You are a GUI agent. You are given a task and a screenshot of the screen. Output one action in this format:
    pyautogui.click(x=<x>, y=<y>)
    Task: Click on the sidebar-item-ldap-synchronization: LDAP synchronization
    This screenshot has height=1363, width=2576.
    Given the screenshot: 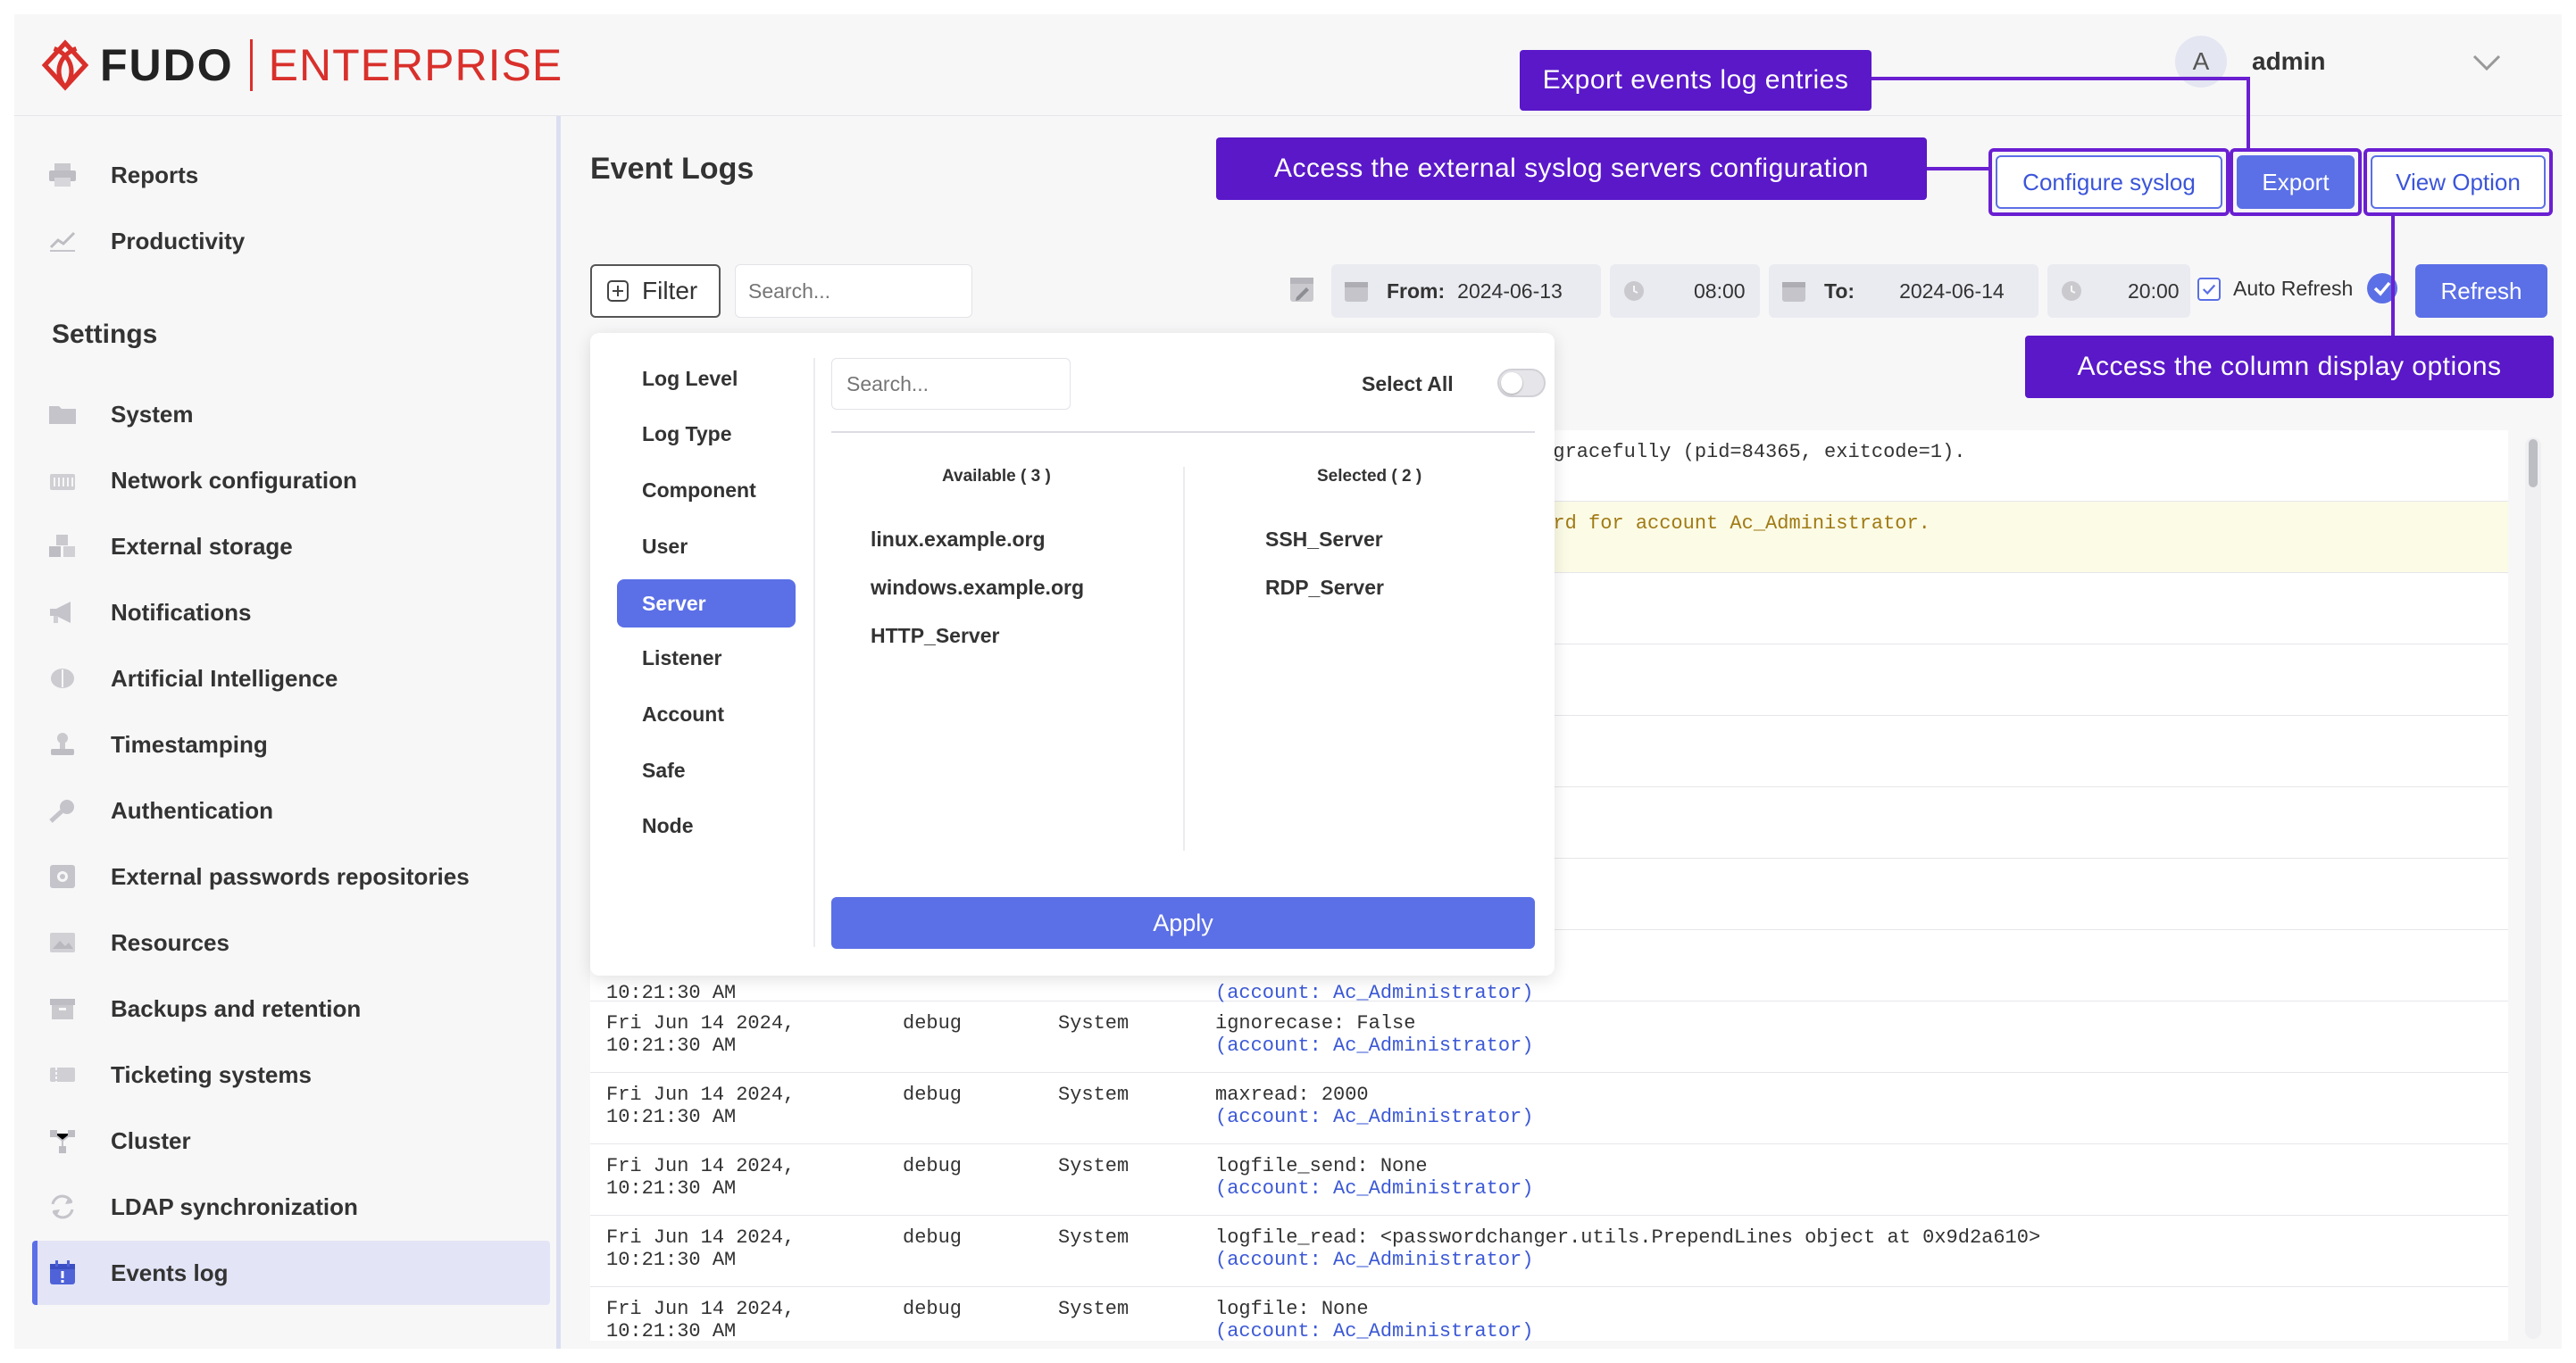 What is the action you would take?
    pyautogui.click(x=291, y=1207)
    